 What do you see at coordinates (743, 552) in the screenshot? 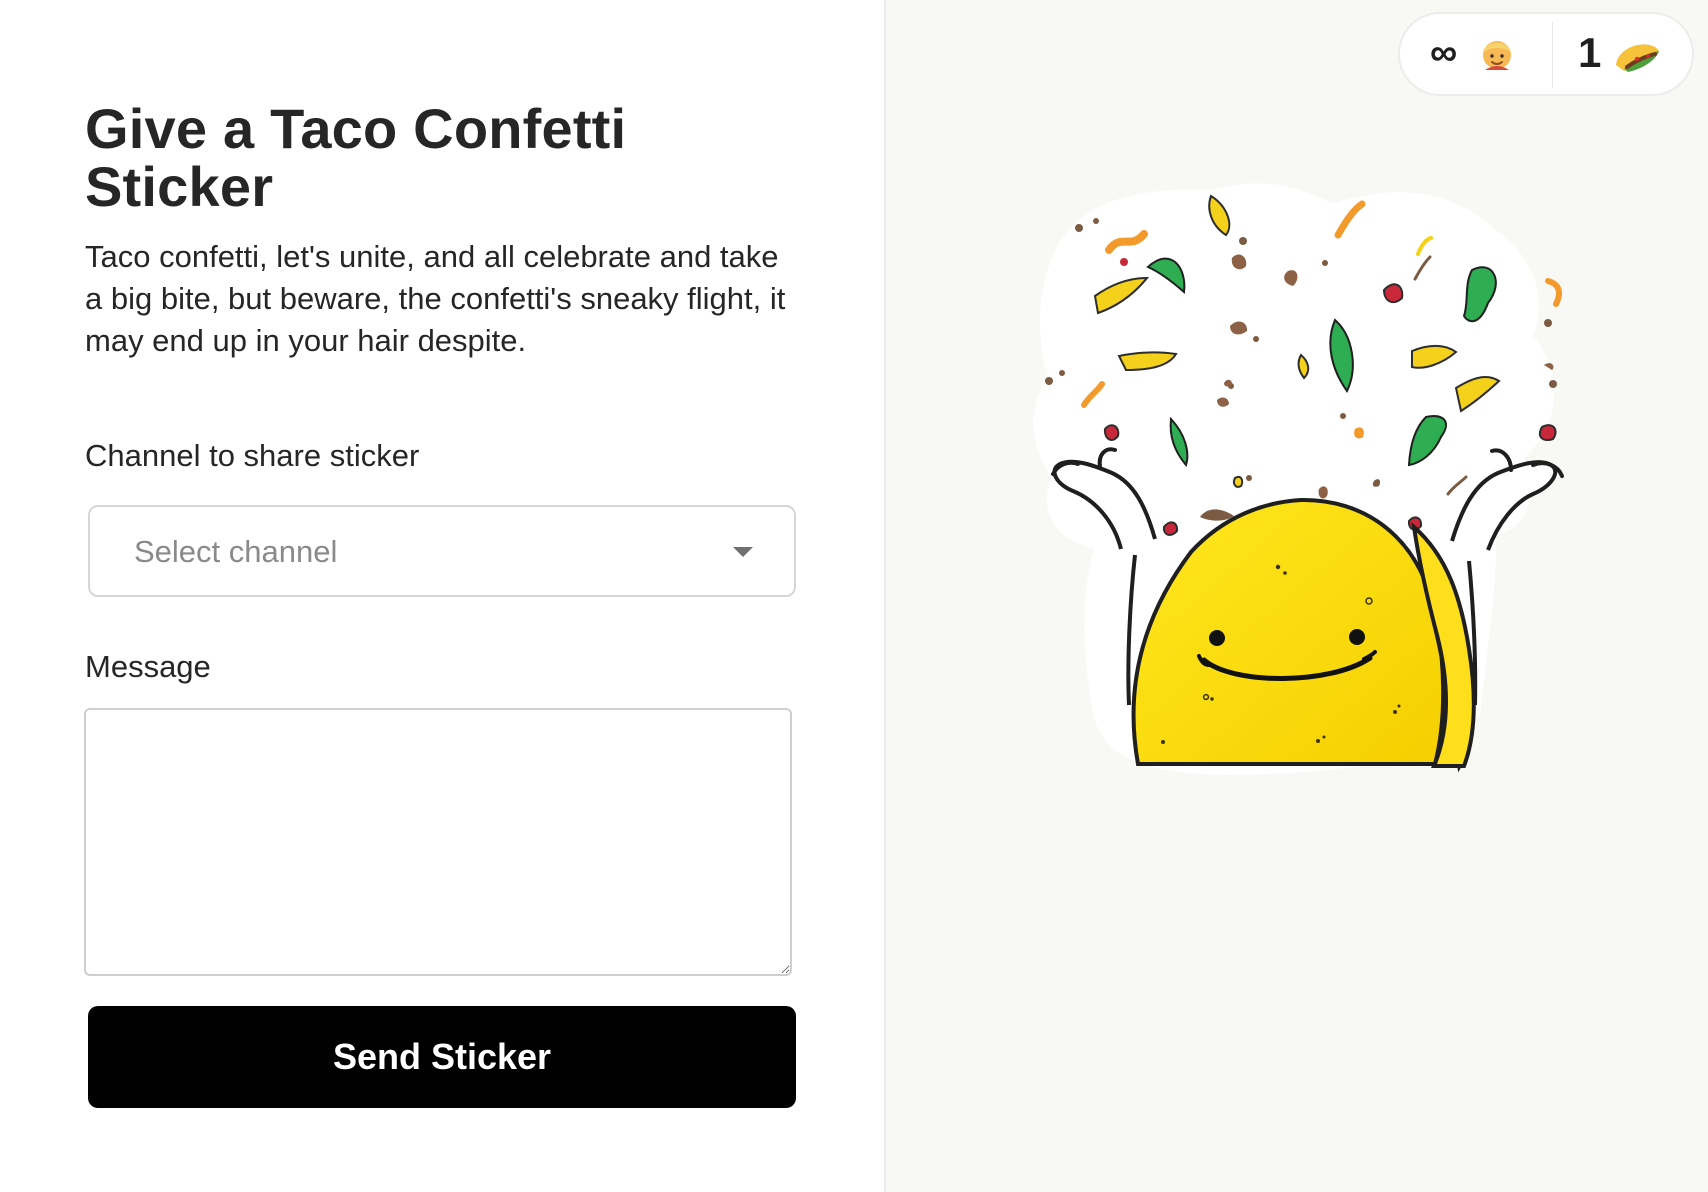
I see `chevron-down-icon` at bounding box center [743, 552].